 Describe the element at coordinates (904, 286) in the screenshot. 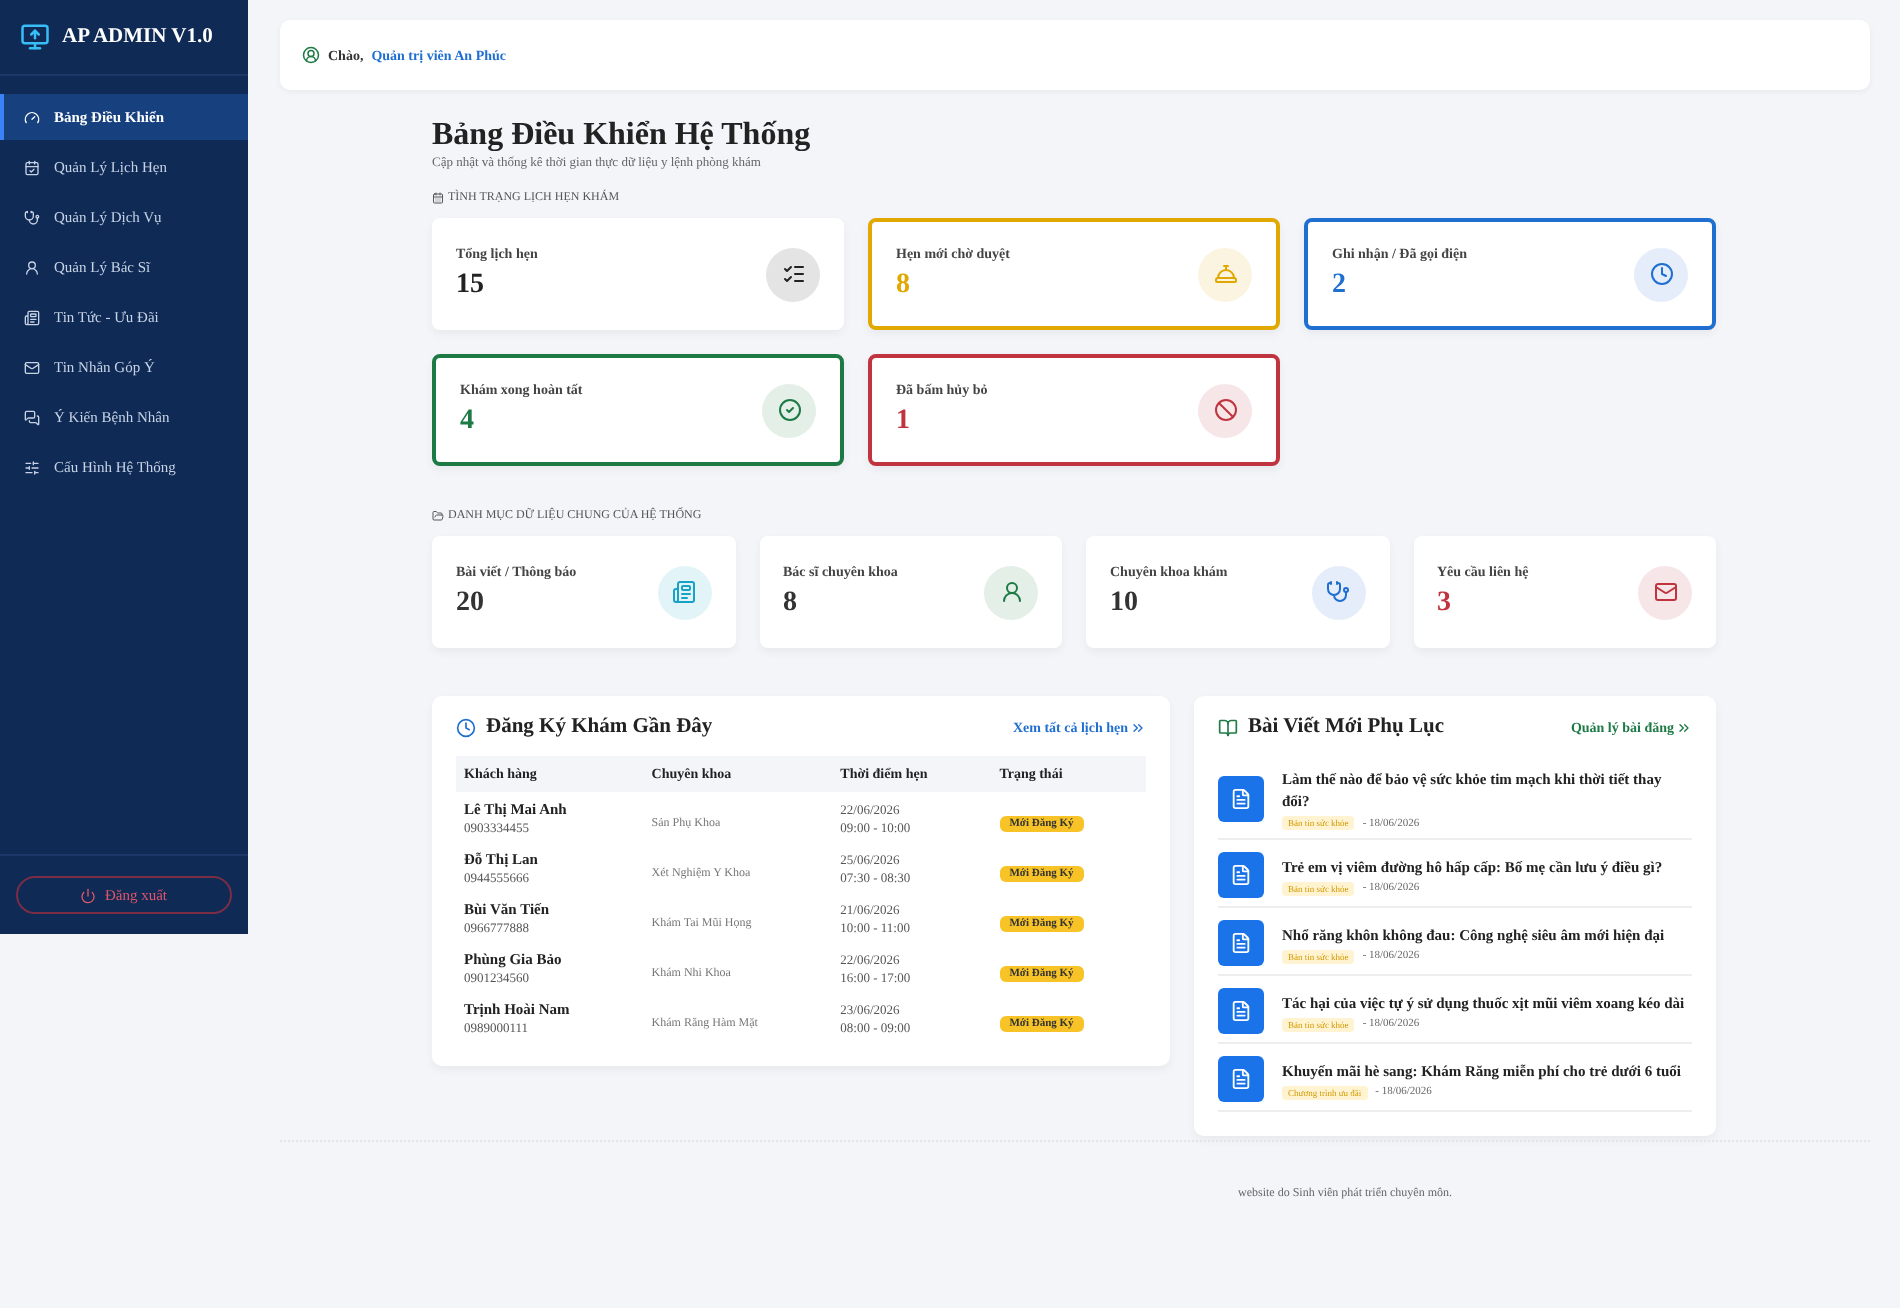

I see `stat-value: 8` at that location.